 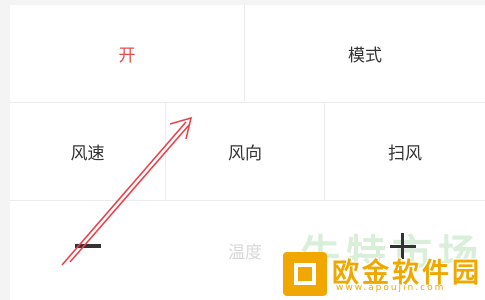 I want to click on wind-direction-label: 风向, so click(x=245, y=154).